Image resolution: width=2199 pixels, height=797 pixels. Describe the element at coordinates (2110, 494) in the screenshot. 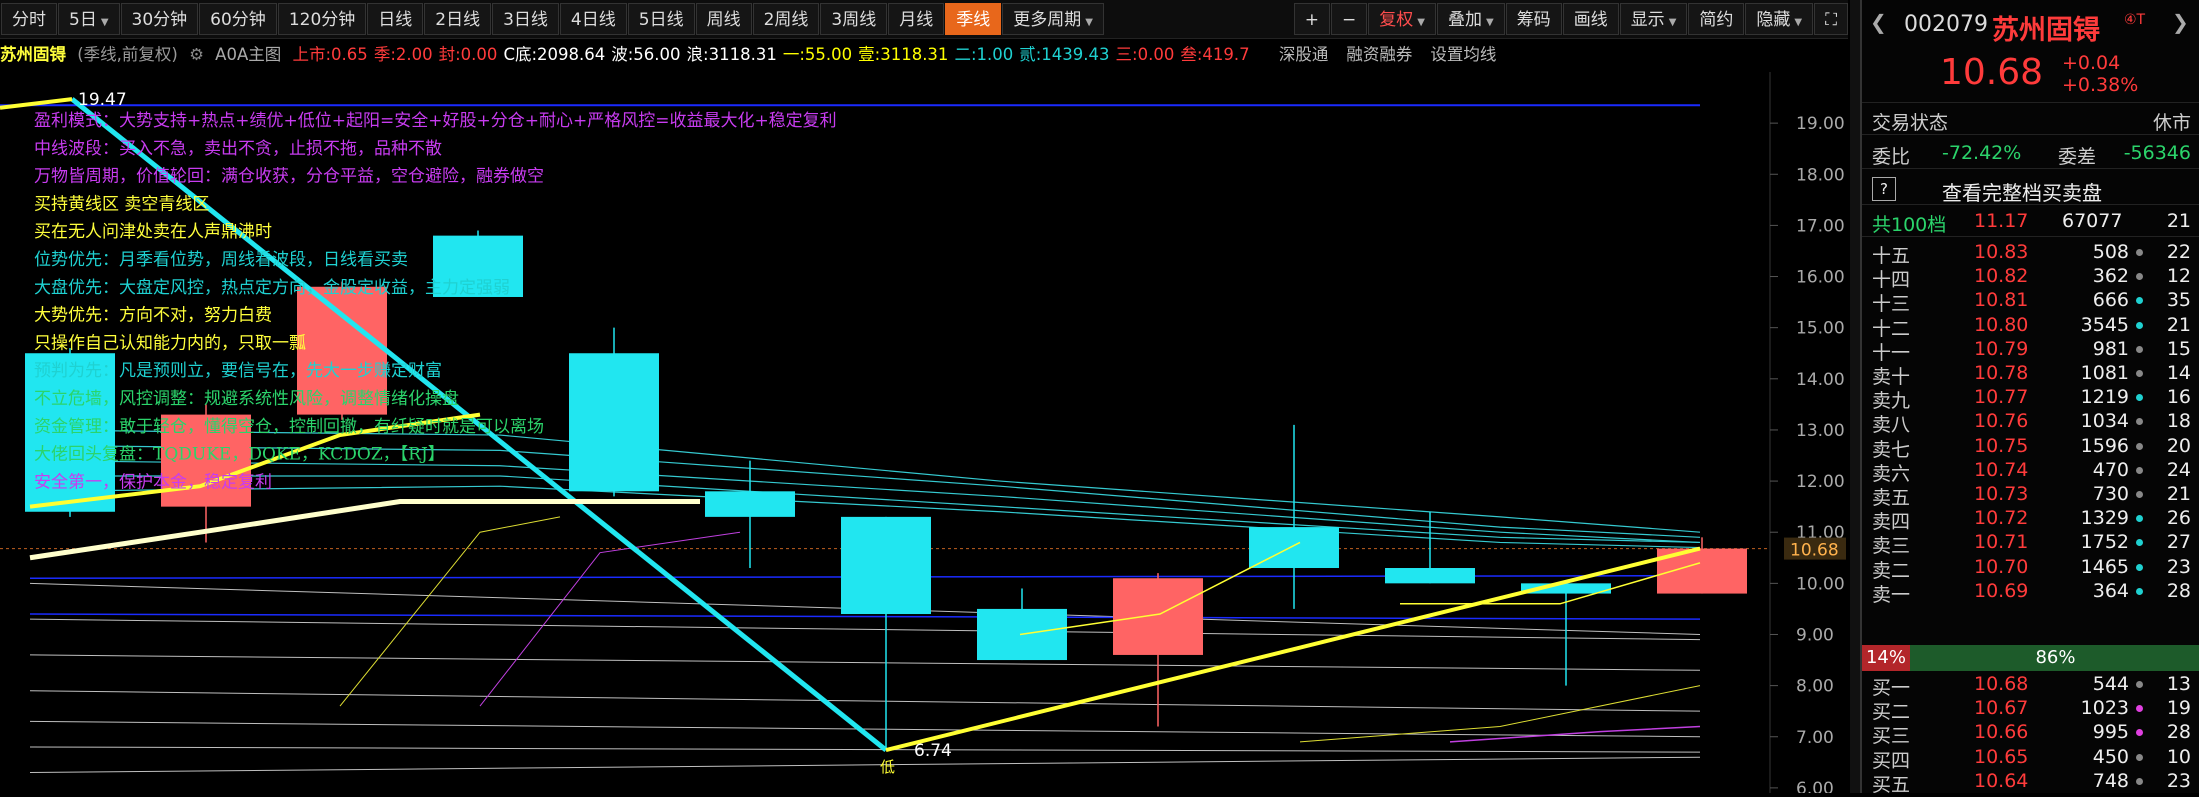

I see `level-volume: 730` at that location.